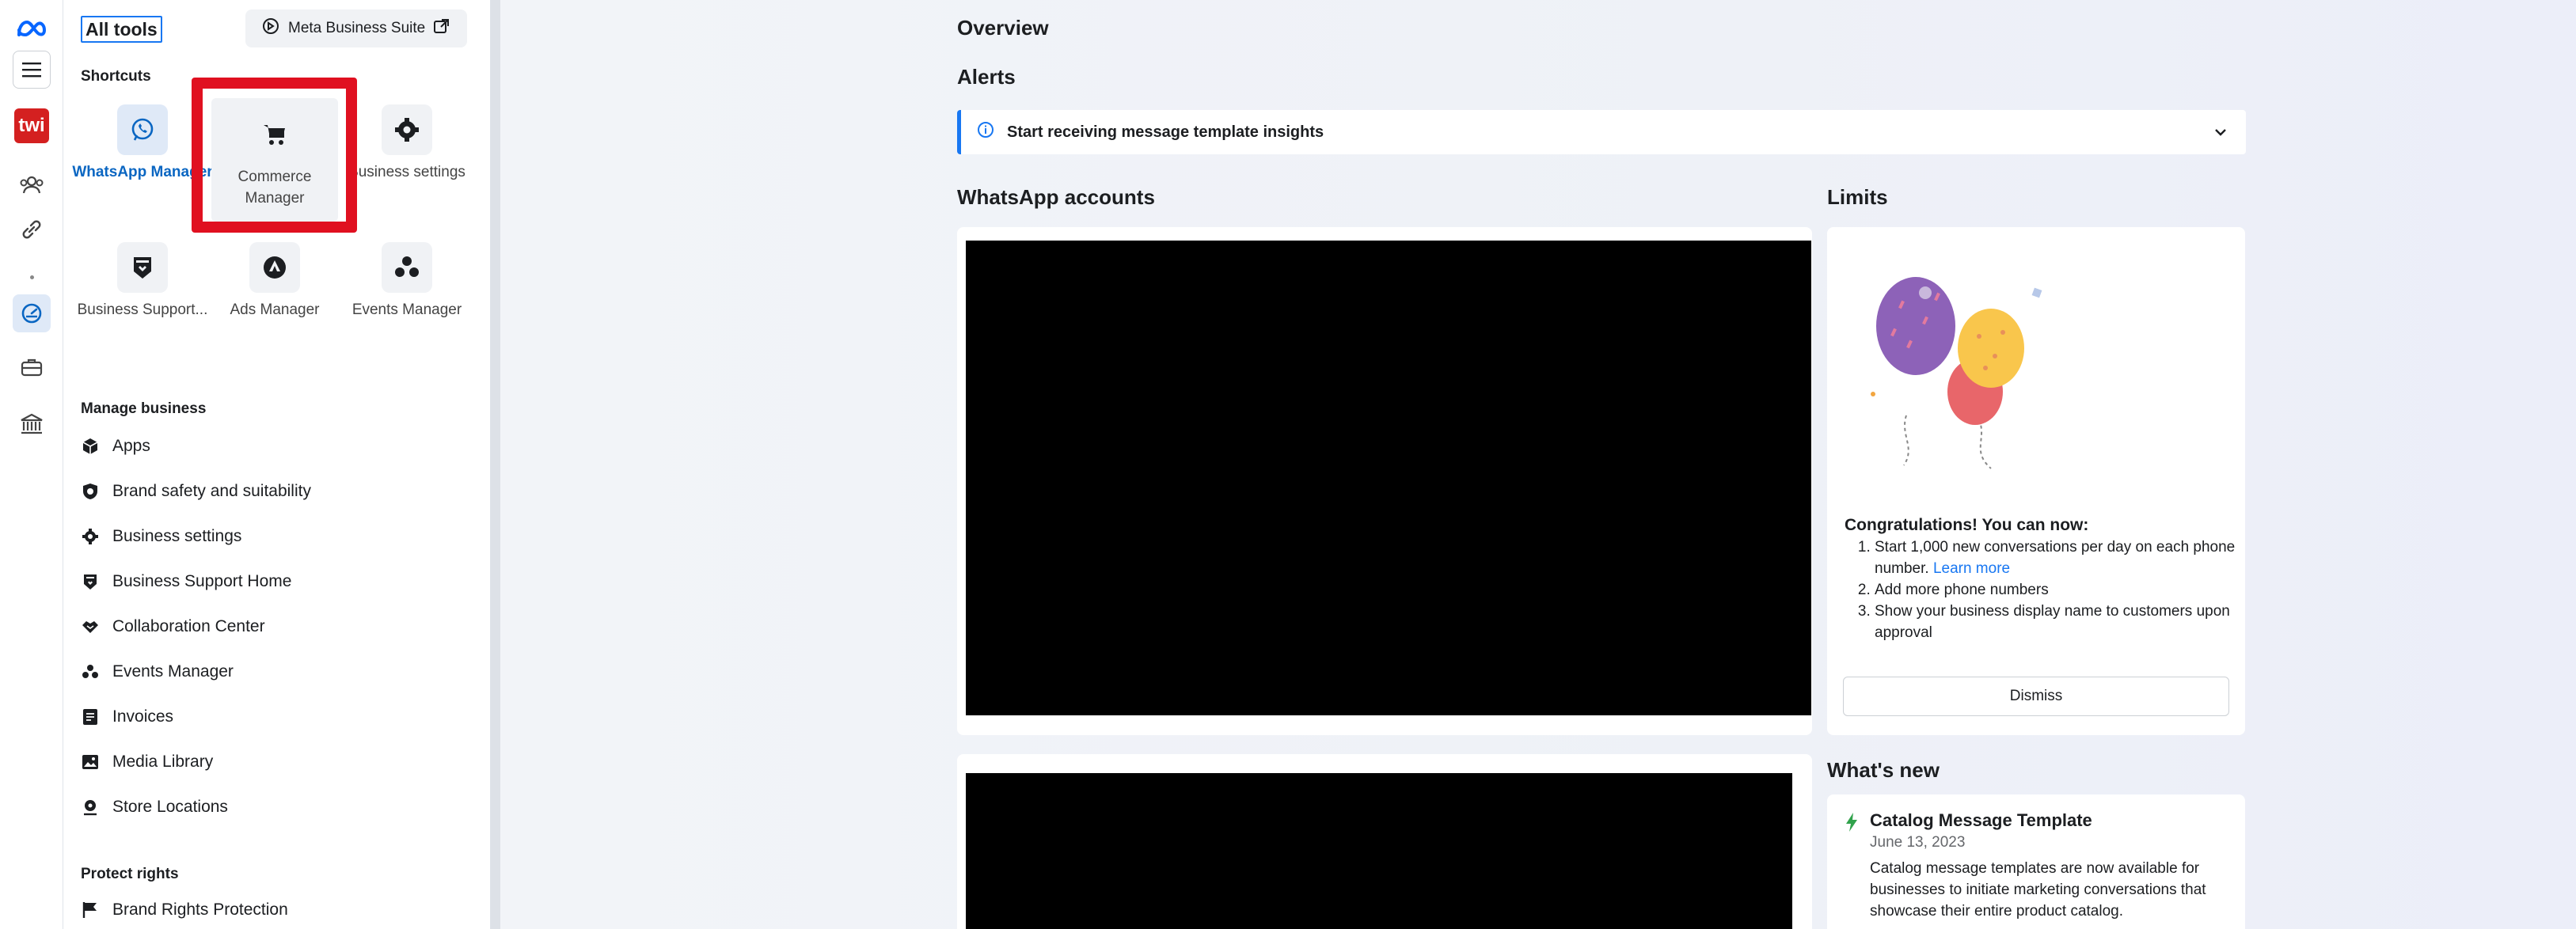 The width and height of the screenshot is (2576, 929). Describe the element at coordinates (173, 671) in the screenshot. I see `menu-item-label: Events Manager` at that location.